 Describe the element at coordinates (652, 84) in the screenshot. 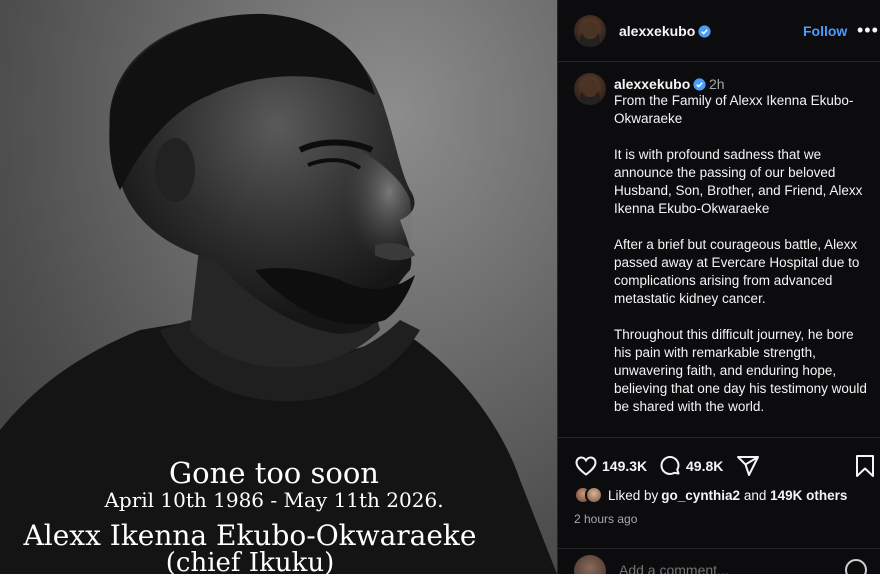

I see `comment-username-text: alexxekubo` at that location.